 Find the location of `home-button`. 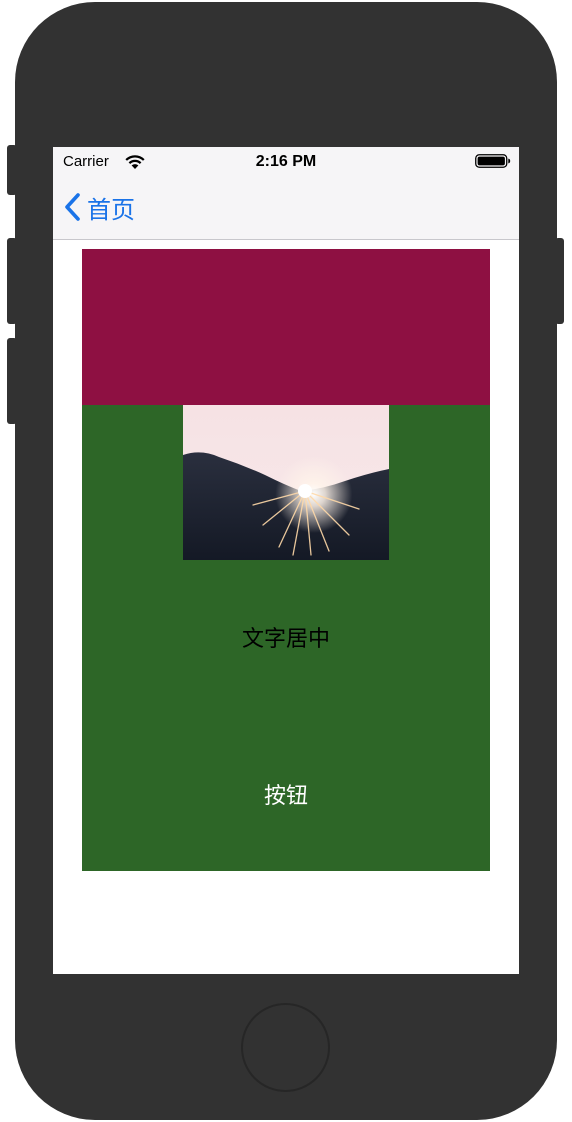

home-button is located at coordinates (285, 1047).